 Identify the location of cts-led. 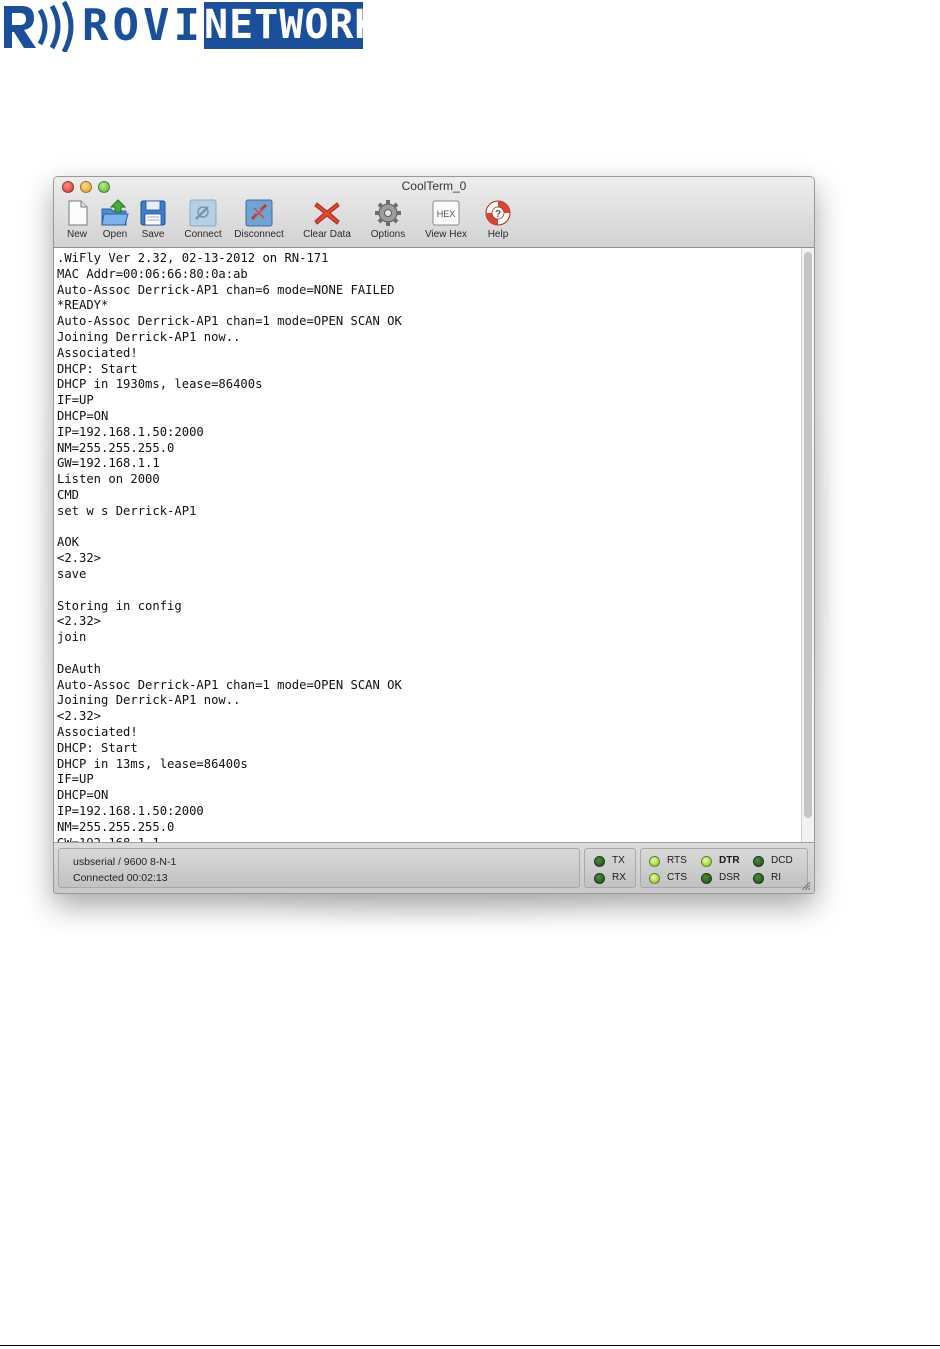
(654, 878).